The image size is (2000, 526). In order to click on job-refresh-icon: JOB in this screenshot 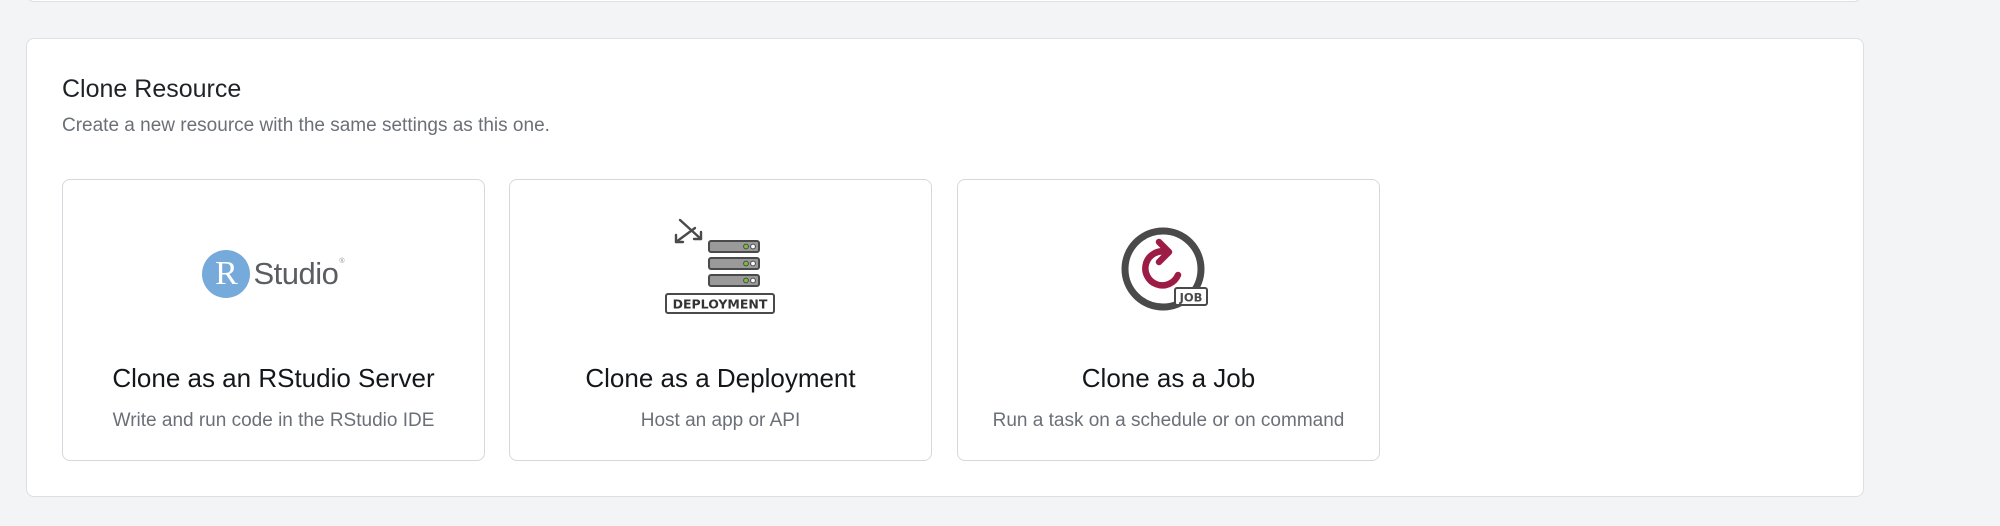, I will do `click(1168, 271)`.